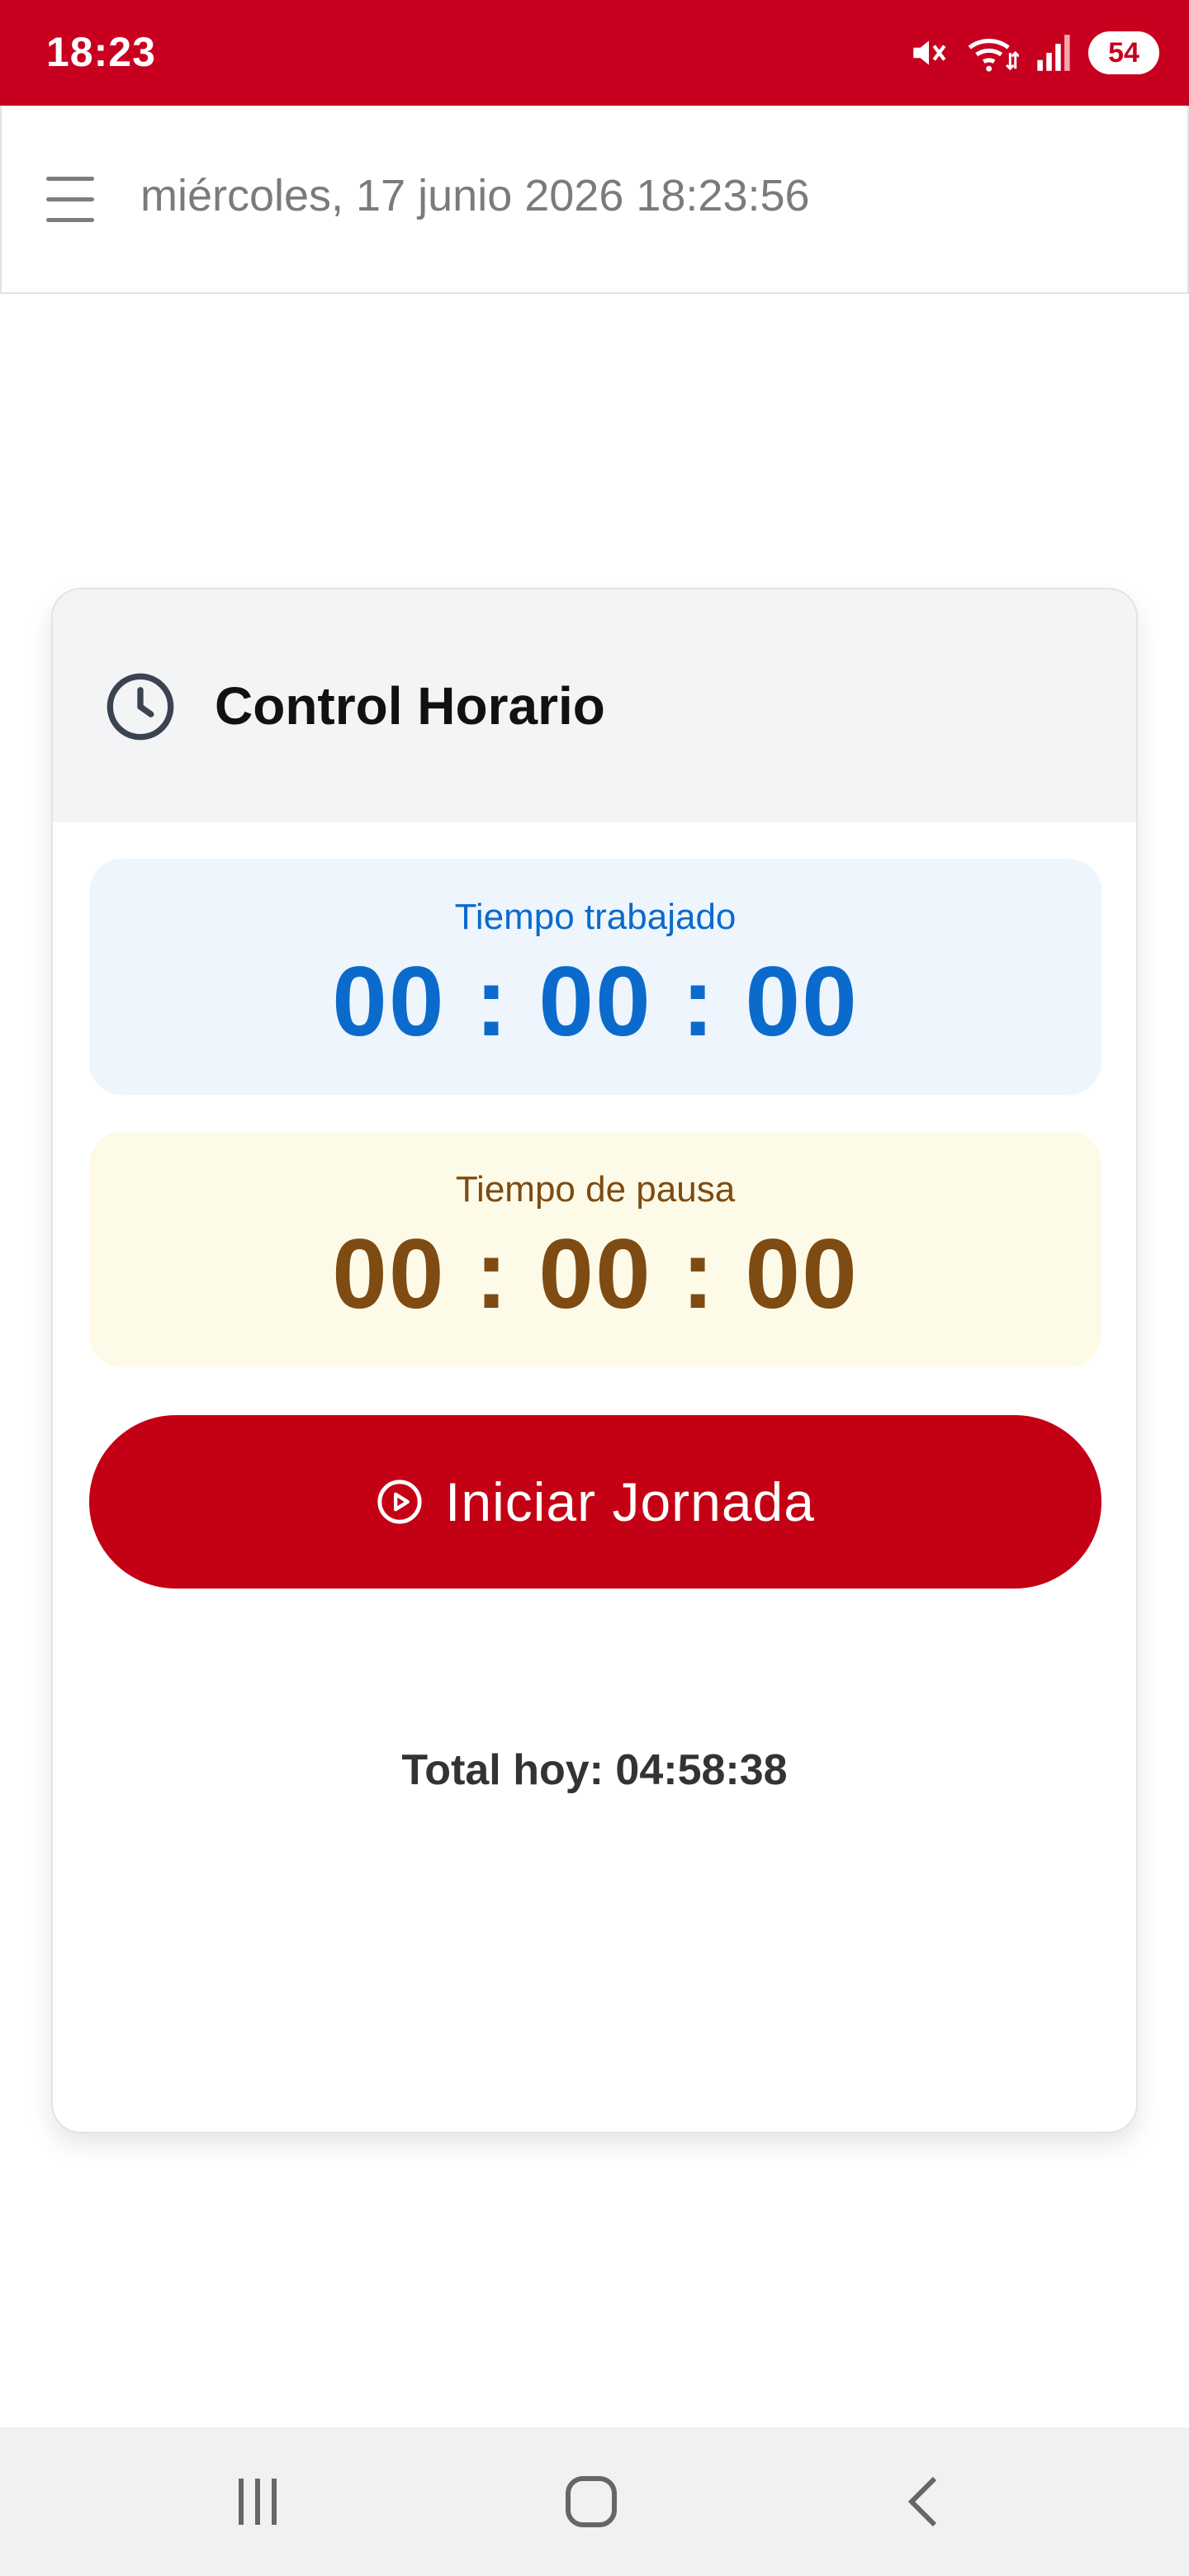 This screenshot has height=2576, width=1189. I want to click on start-workday-label: Iniciar Jornada, so click(630, 1501).